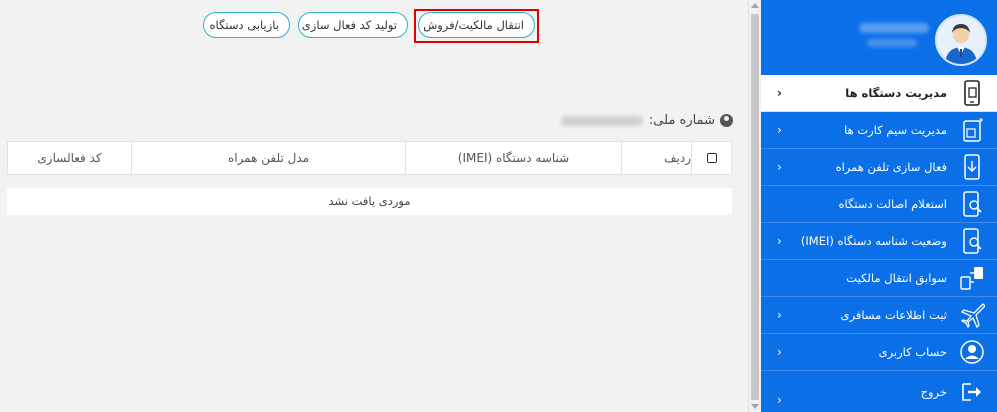 This screenshot has width=997, height=412. I want to click on sidebar-item-label: خروج, so click(933, 391).